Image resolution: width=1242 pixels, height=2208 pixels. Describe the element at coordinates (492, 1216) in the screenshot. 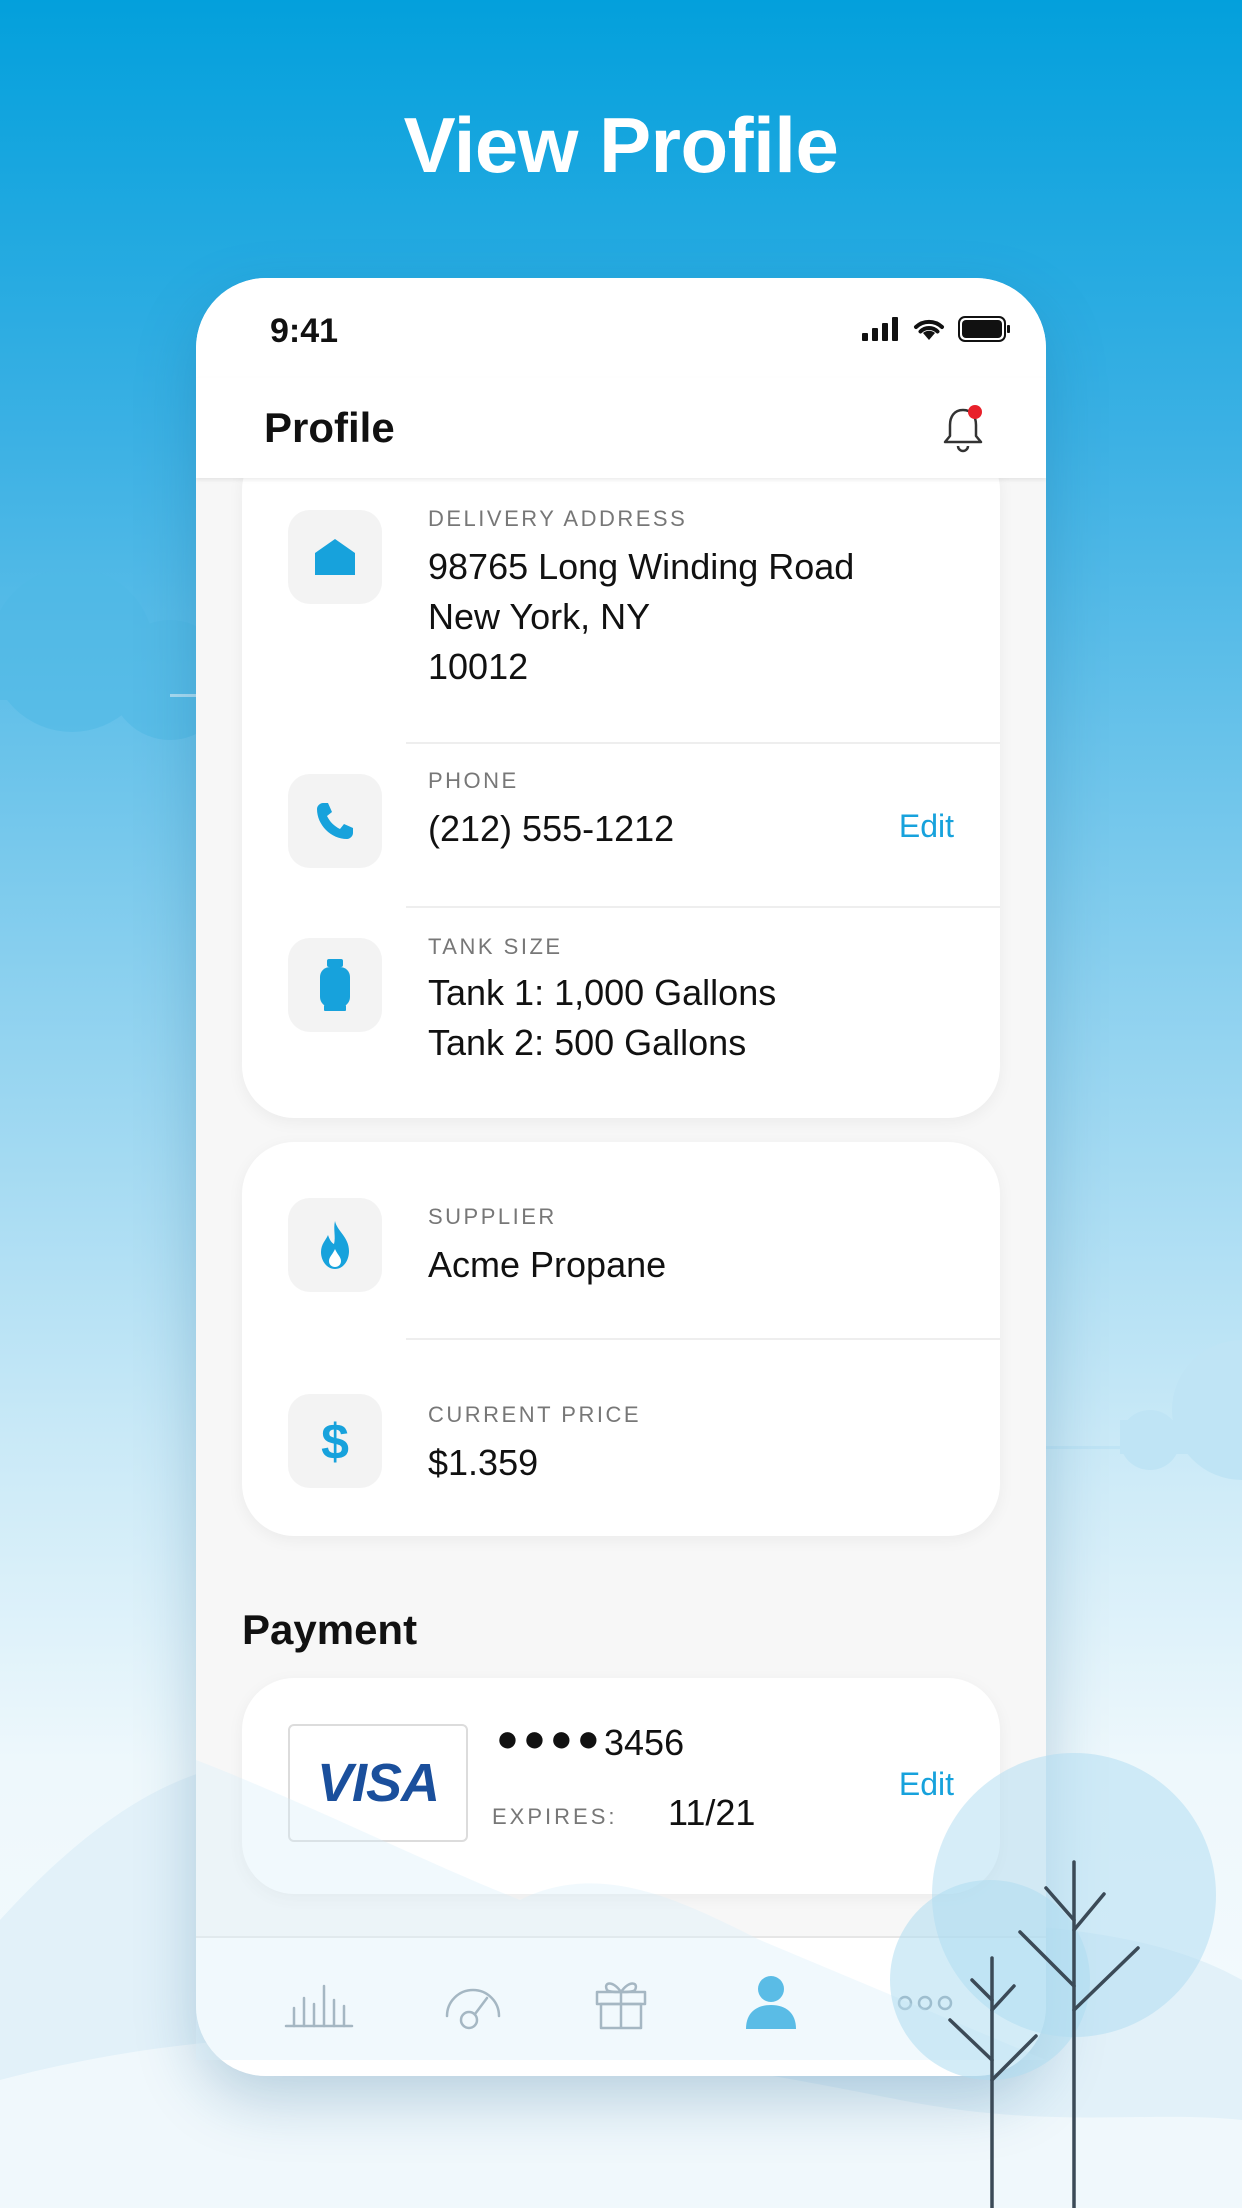

I see `supplier-label: SUPPLIER` at that location.